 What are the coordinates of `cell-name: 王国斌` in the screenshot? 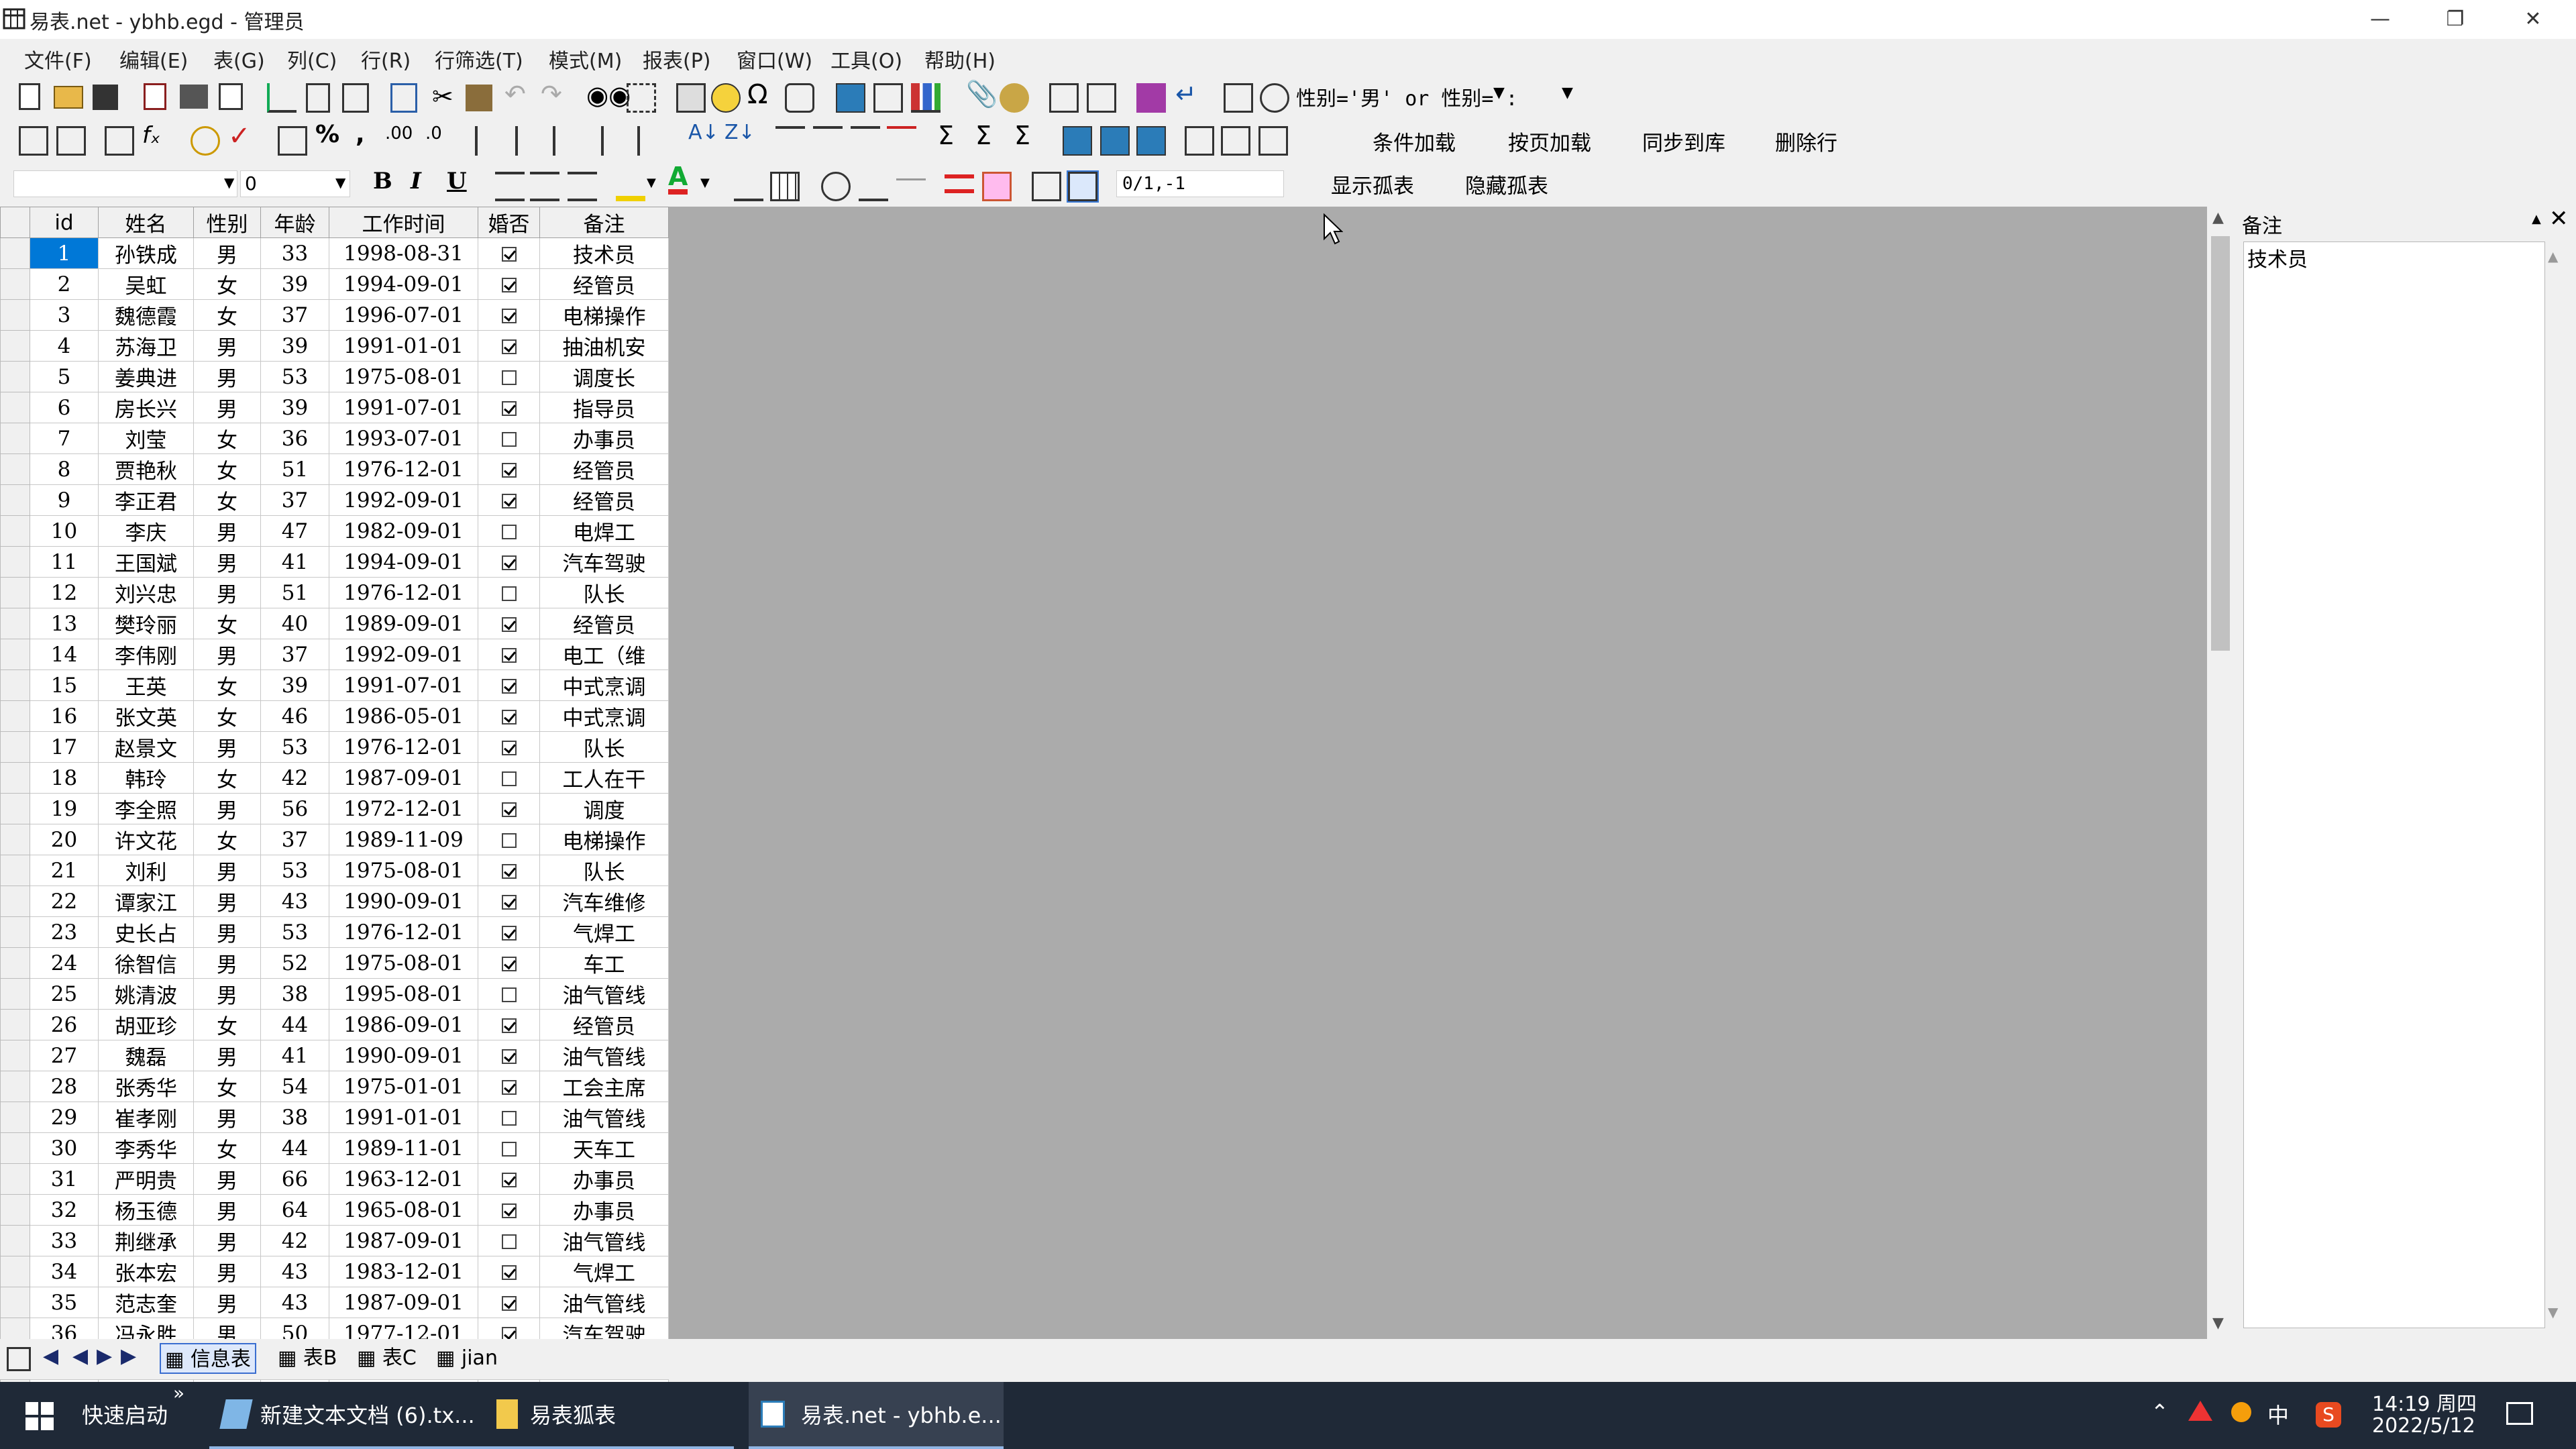 It's located at (146, 562).